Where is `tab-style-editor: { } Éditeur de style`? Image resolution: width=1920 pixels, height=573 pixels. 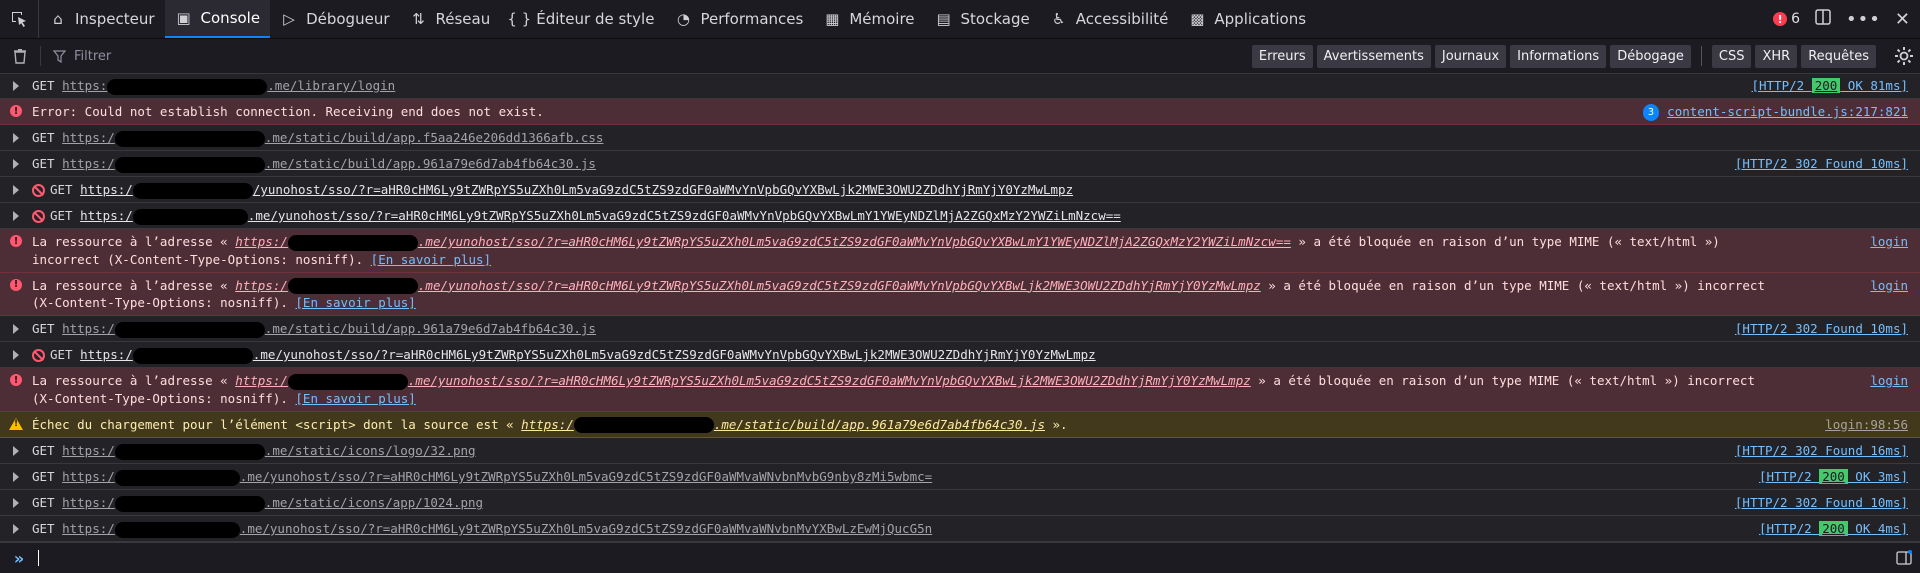 tab-style-editor: { } Éditeur de style is located at coordinates (582, 19).